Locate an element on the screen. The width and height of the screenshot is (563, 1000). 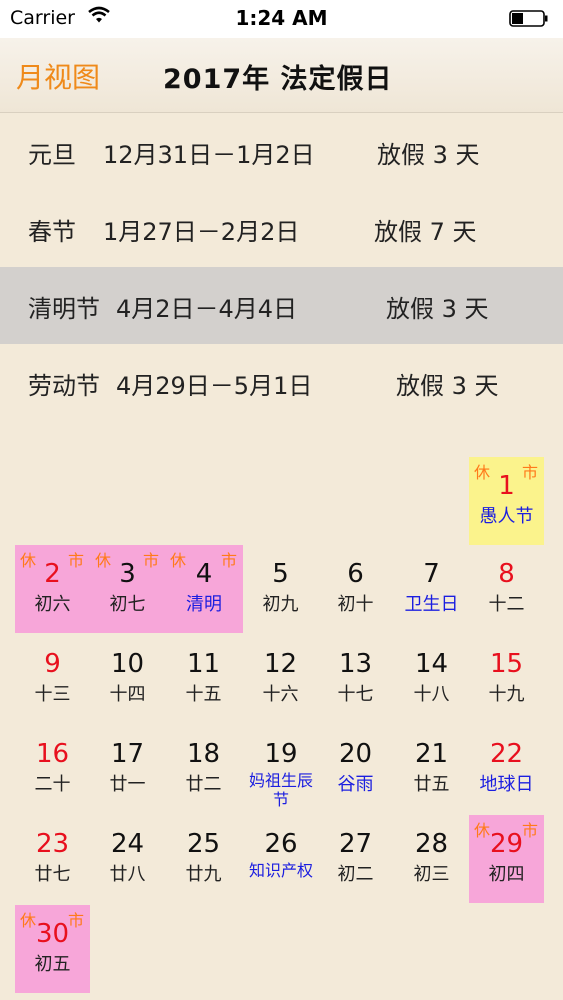
day-subtitle: 初二 is located at coordinates (355, 874).